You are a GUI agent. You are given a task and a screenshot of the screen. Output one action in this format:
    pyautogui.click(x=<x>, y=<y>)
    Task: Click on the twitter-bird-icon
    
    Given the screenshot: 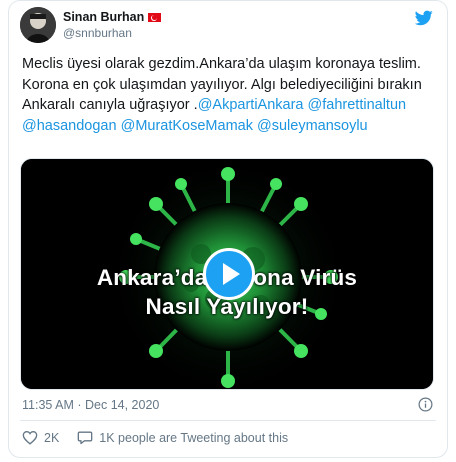 What is the action you would take?
    pyautogui.click(x=424, y=18)
    